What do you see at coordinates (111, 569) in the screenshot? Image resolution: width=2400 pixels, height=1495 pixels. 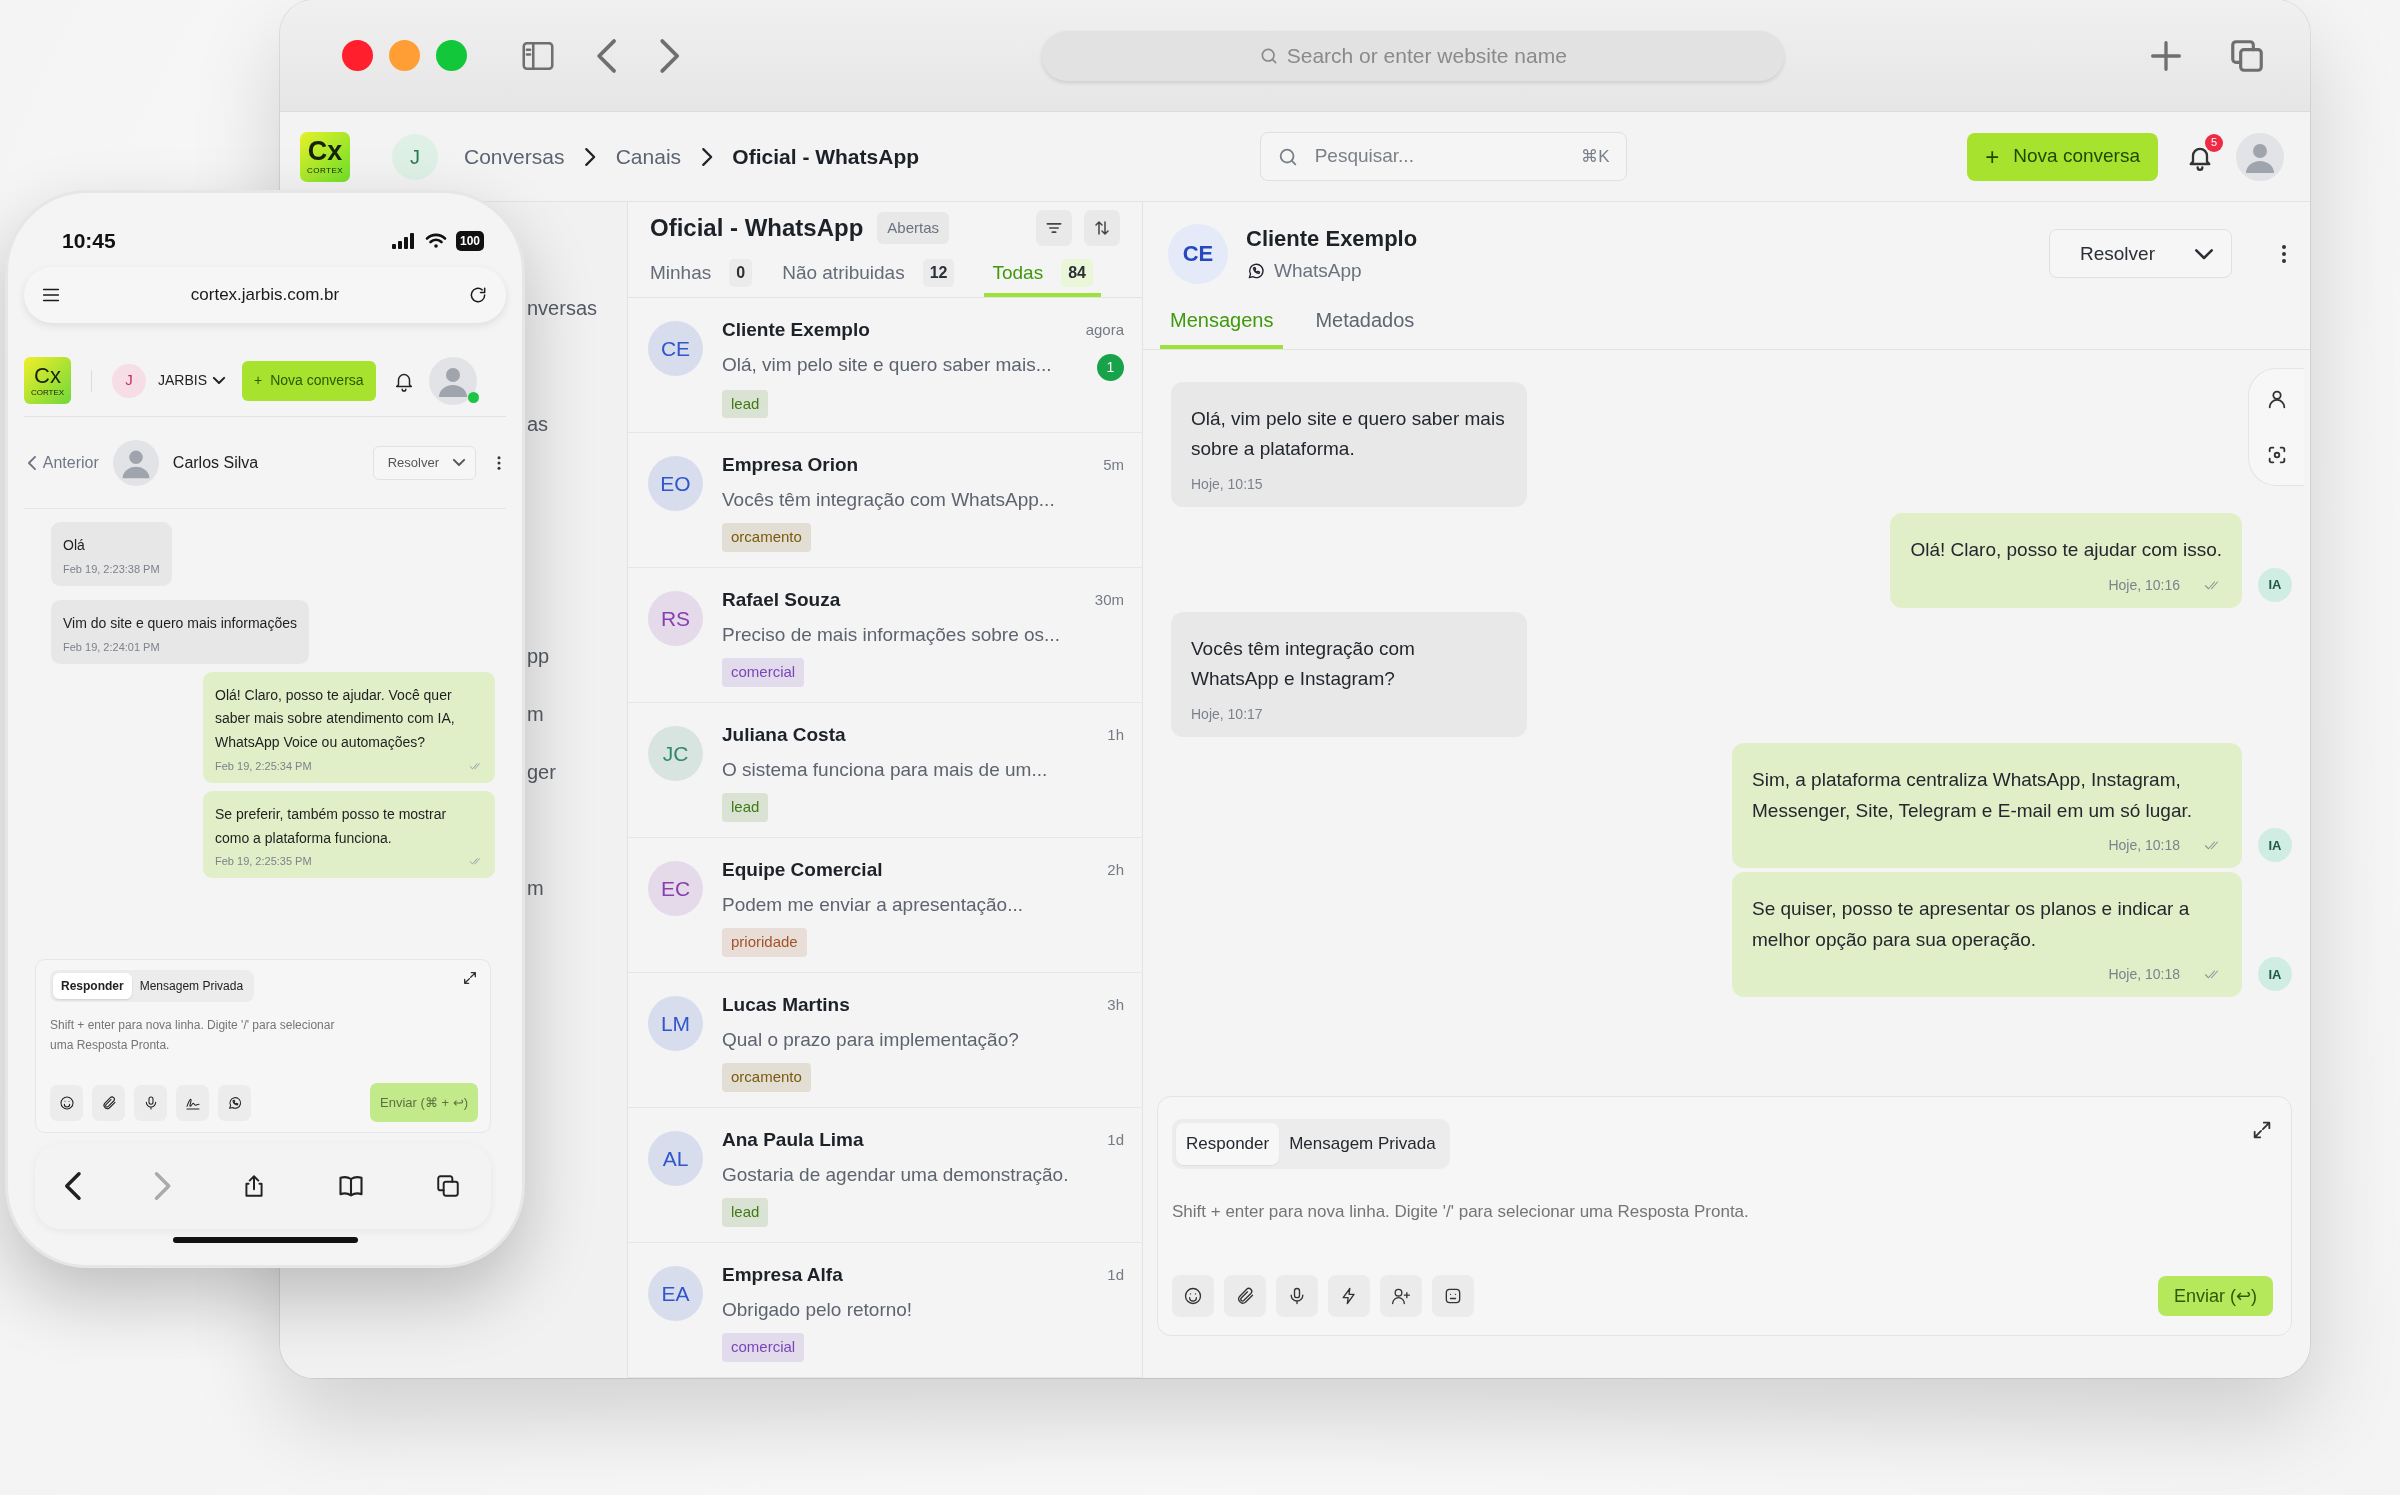 I see `message-time: Feb 19, 2:23:38 PM` at bounding box center [111, 569].